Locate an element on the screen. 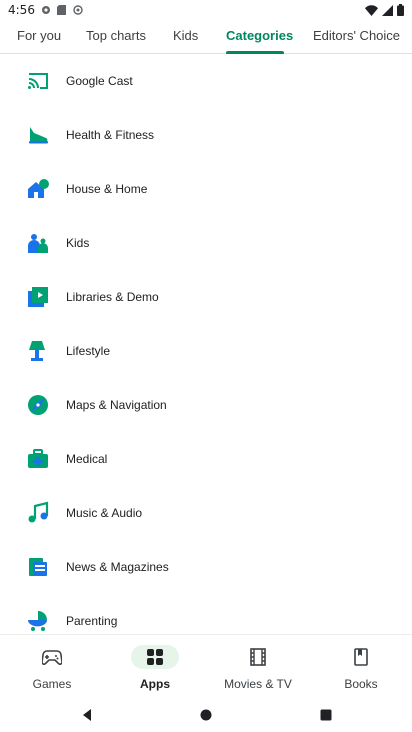 This screenshot has height=732, width=412. category-music-audio: Music & Audio is located at coordinates (206, 513).